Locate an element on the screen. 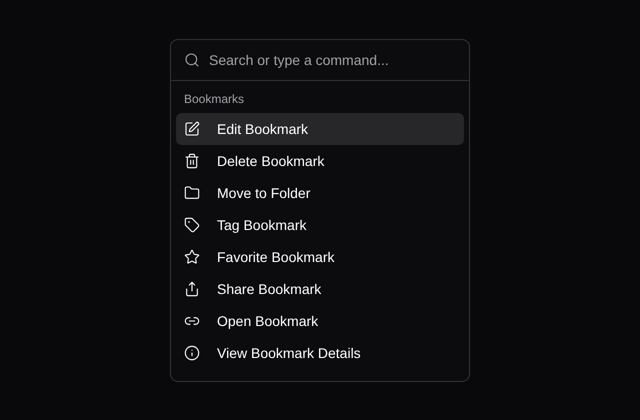 The image size is (640, 420). menu-item: Share Bookmark is located at coordinates (320, 289).